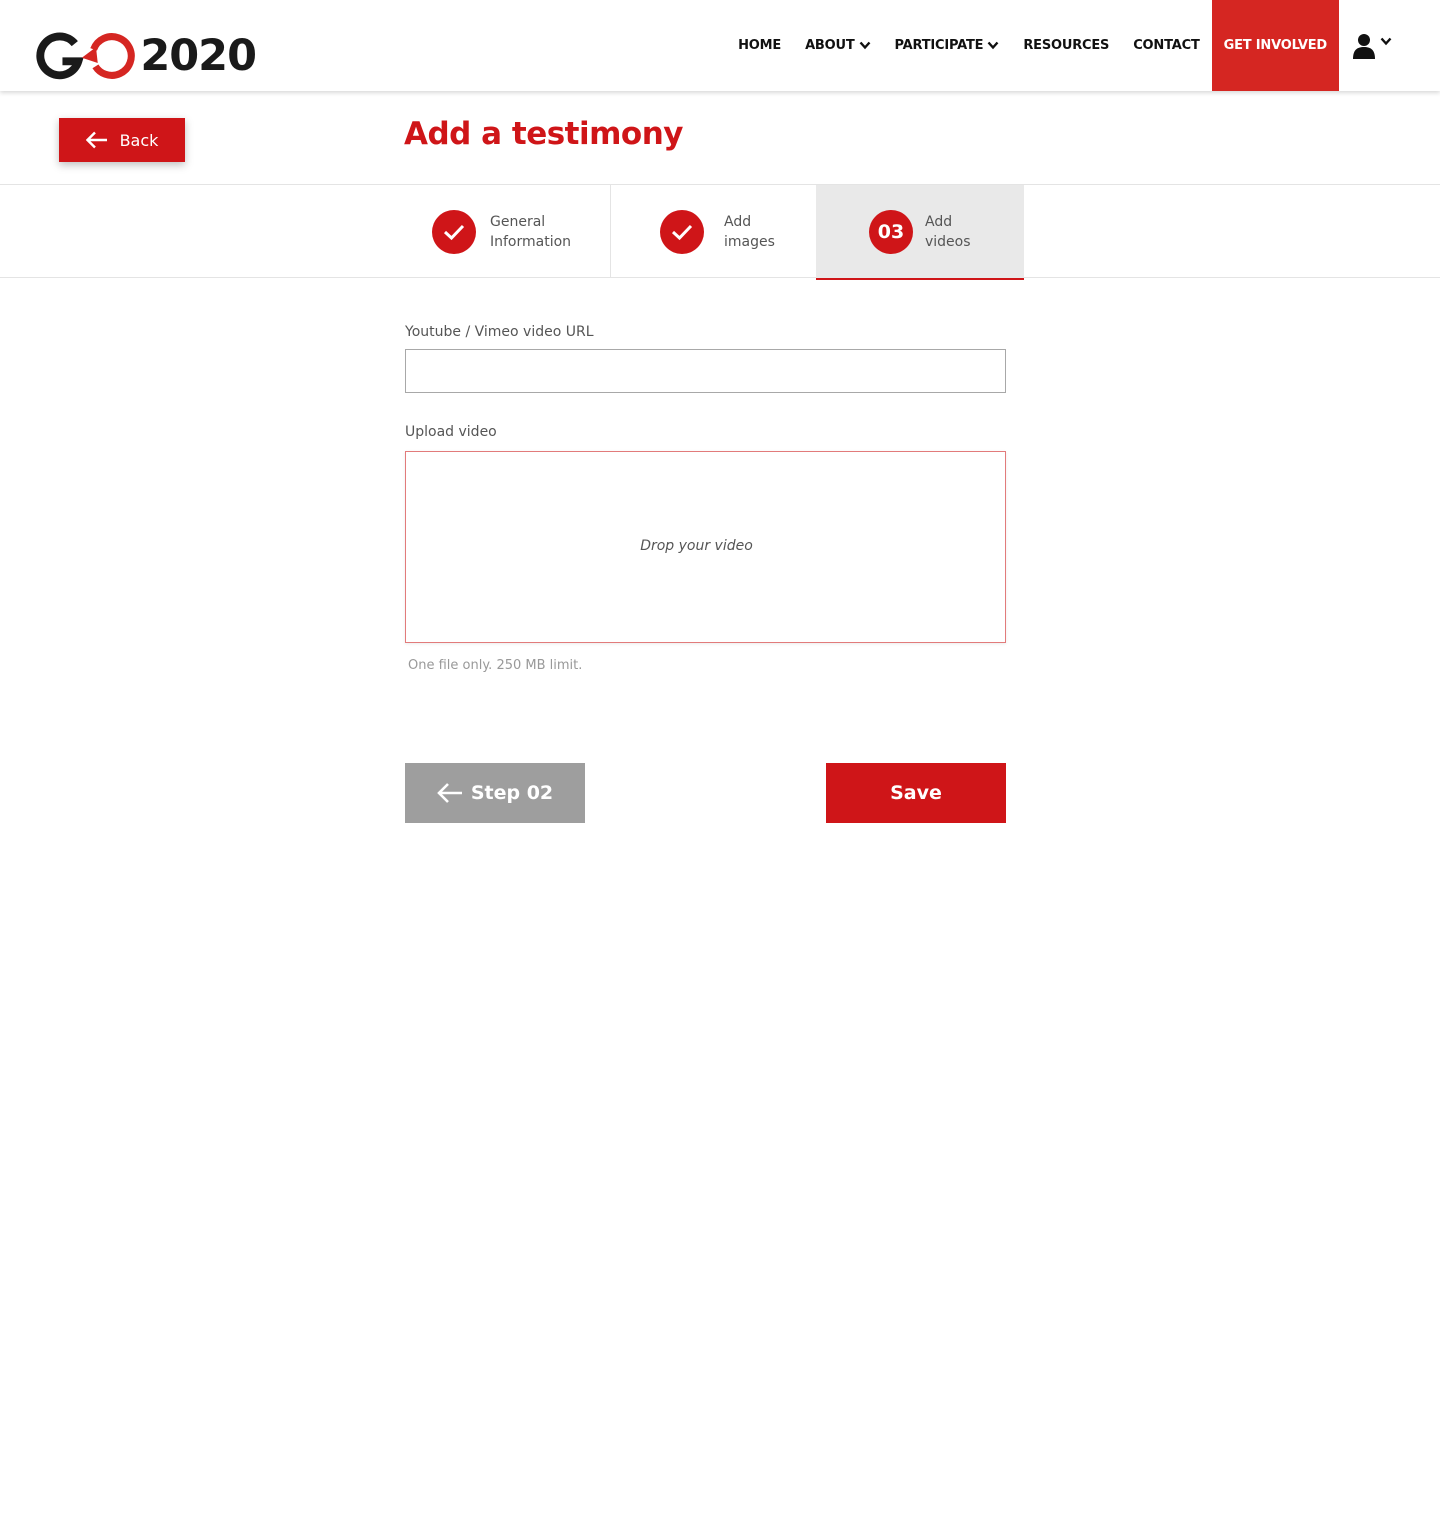  Describe the element at coordinates (705, 371) in the screenshot. I see `video-url-input` at that location.